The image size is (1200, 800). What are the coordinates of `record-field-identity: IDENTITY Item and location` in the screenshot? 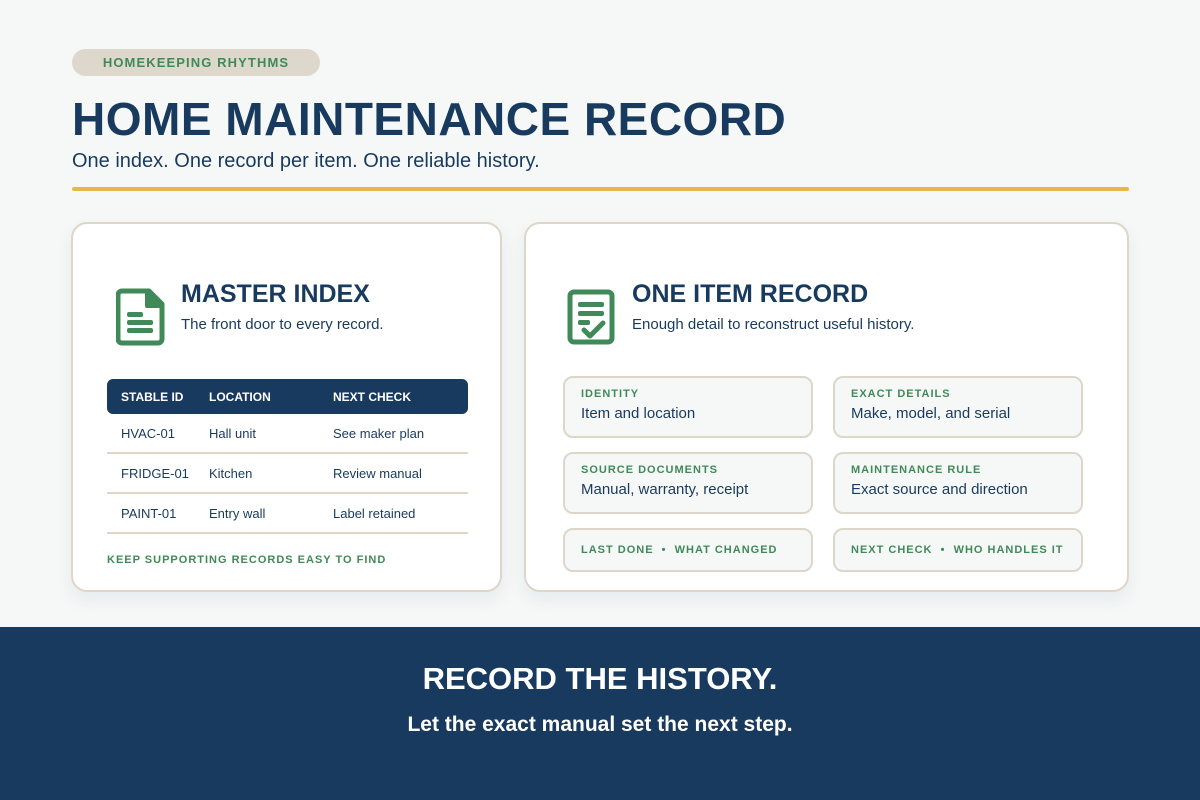 It's located at (688, 407).